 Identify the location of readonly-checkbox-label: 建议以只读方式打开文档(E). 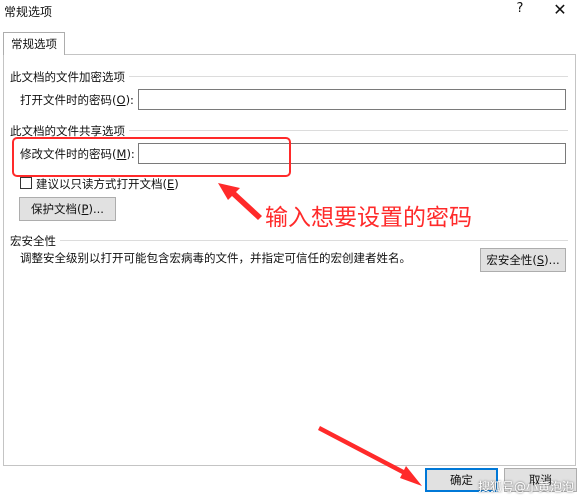
(107, 184).